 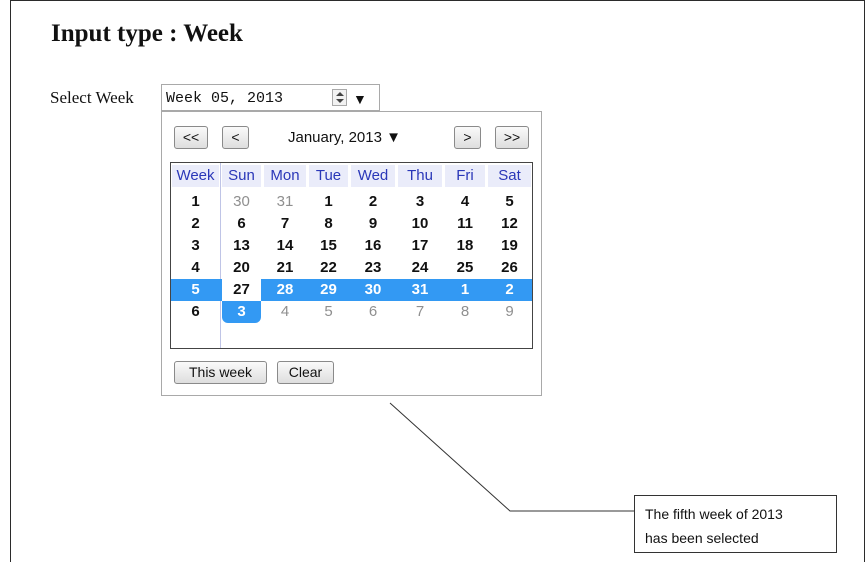 I want to click on callout-line-1: The fifth week of 2013, so click(x=714, y=514).